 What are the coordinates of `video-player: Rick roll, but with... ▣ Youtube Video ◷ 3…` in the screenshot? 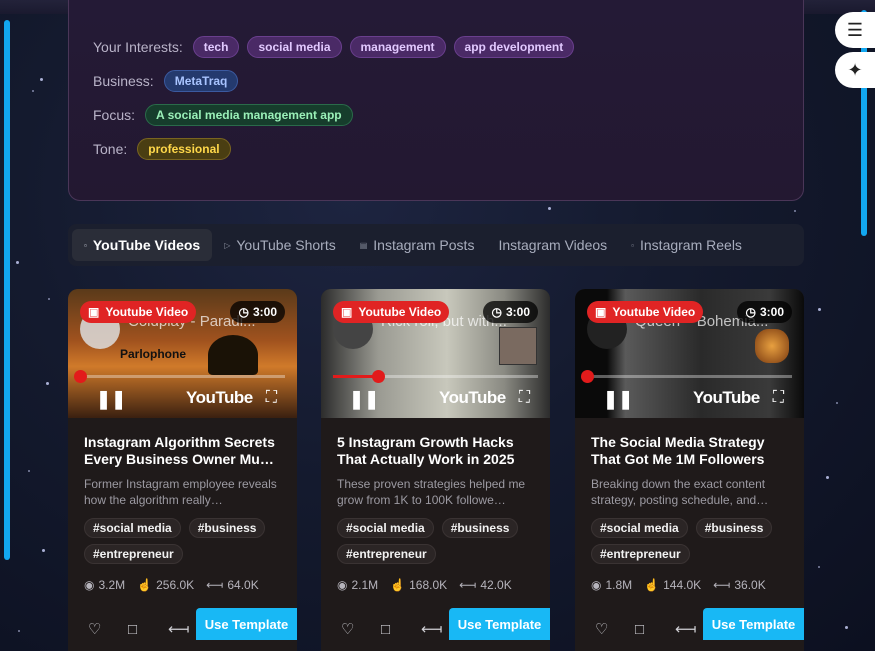 It's located at (435, 353).